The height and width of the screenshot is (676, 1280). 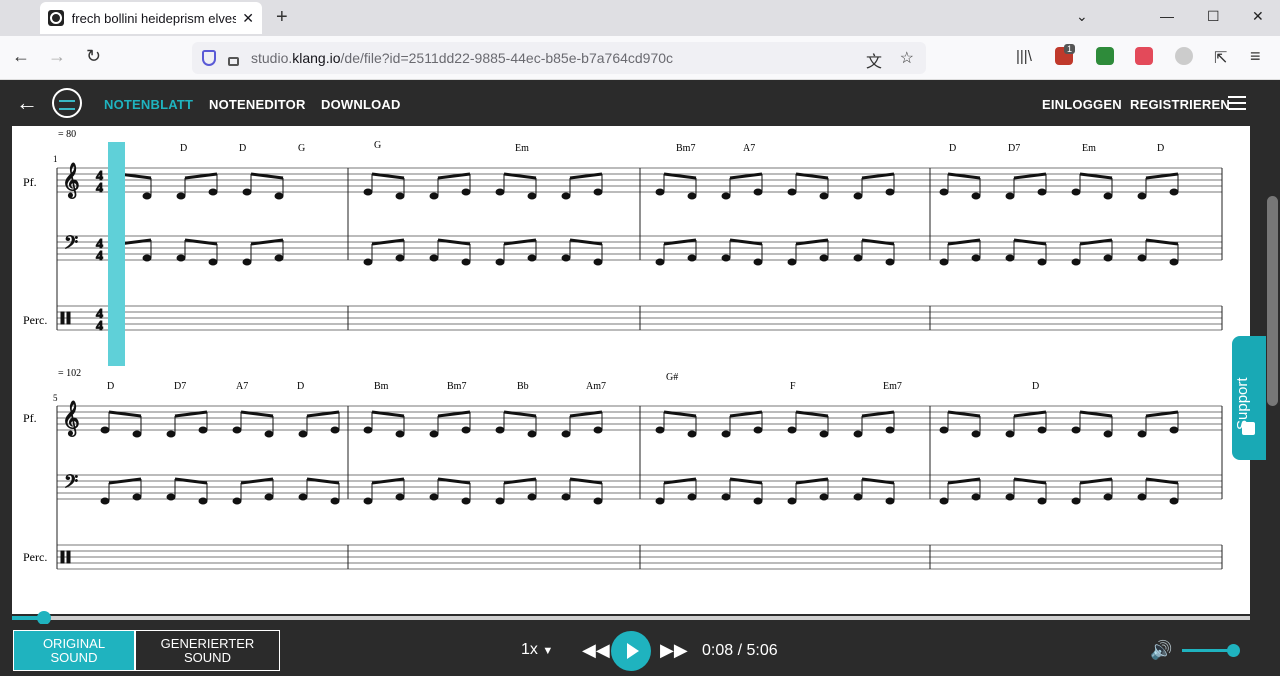 I want to click on hamburger-menu-icon, so click(x=1237, y=103).